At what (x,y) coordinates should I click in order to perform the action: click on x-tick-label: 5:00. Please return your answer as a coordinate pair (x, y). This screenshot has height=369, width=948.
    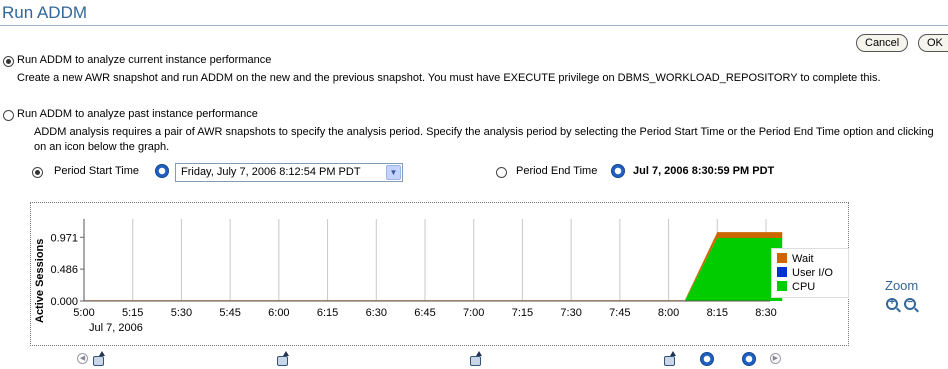
    Looking at the image, I should click on (83, 313).